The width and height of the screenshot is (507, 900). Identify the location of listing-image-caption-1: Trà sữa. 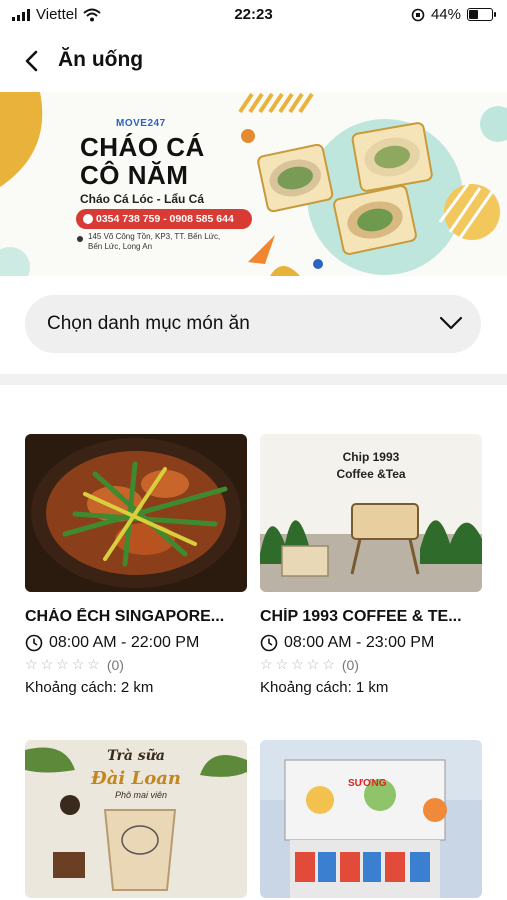
(136, 756).